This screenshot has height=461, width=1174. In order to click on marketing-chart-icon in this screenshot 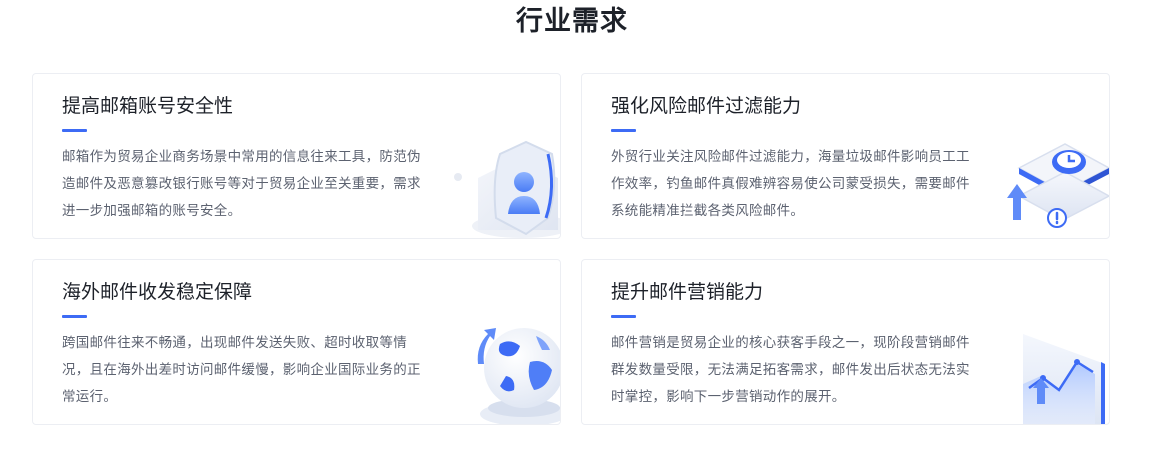, I will do `click(1064, 379)`.